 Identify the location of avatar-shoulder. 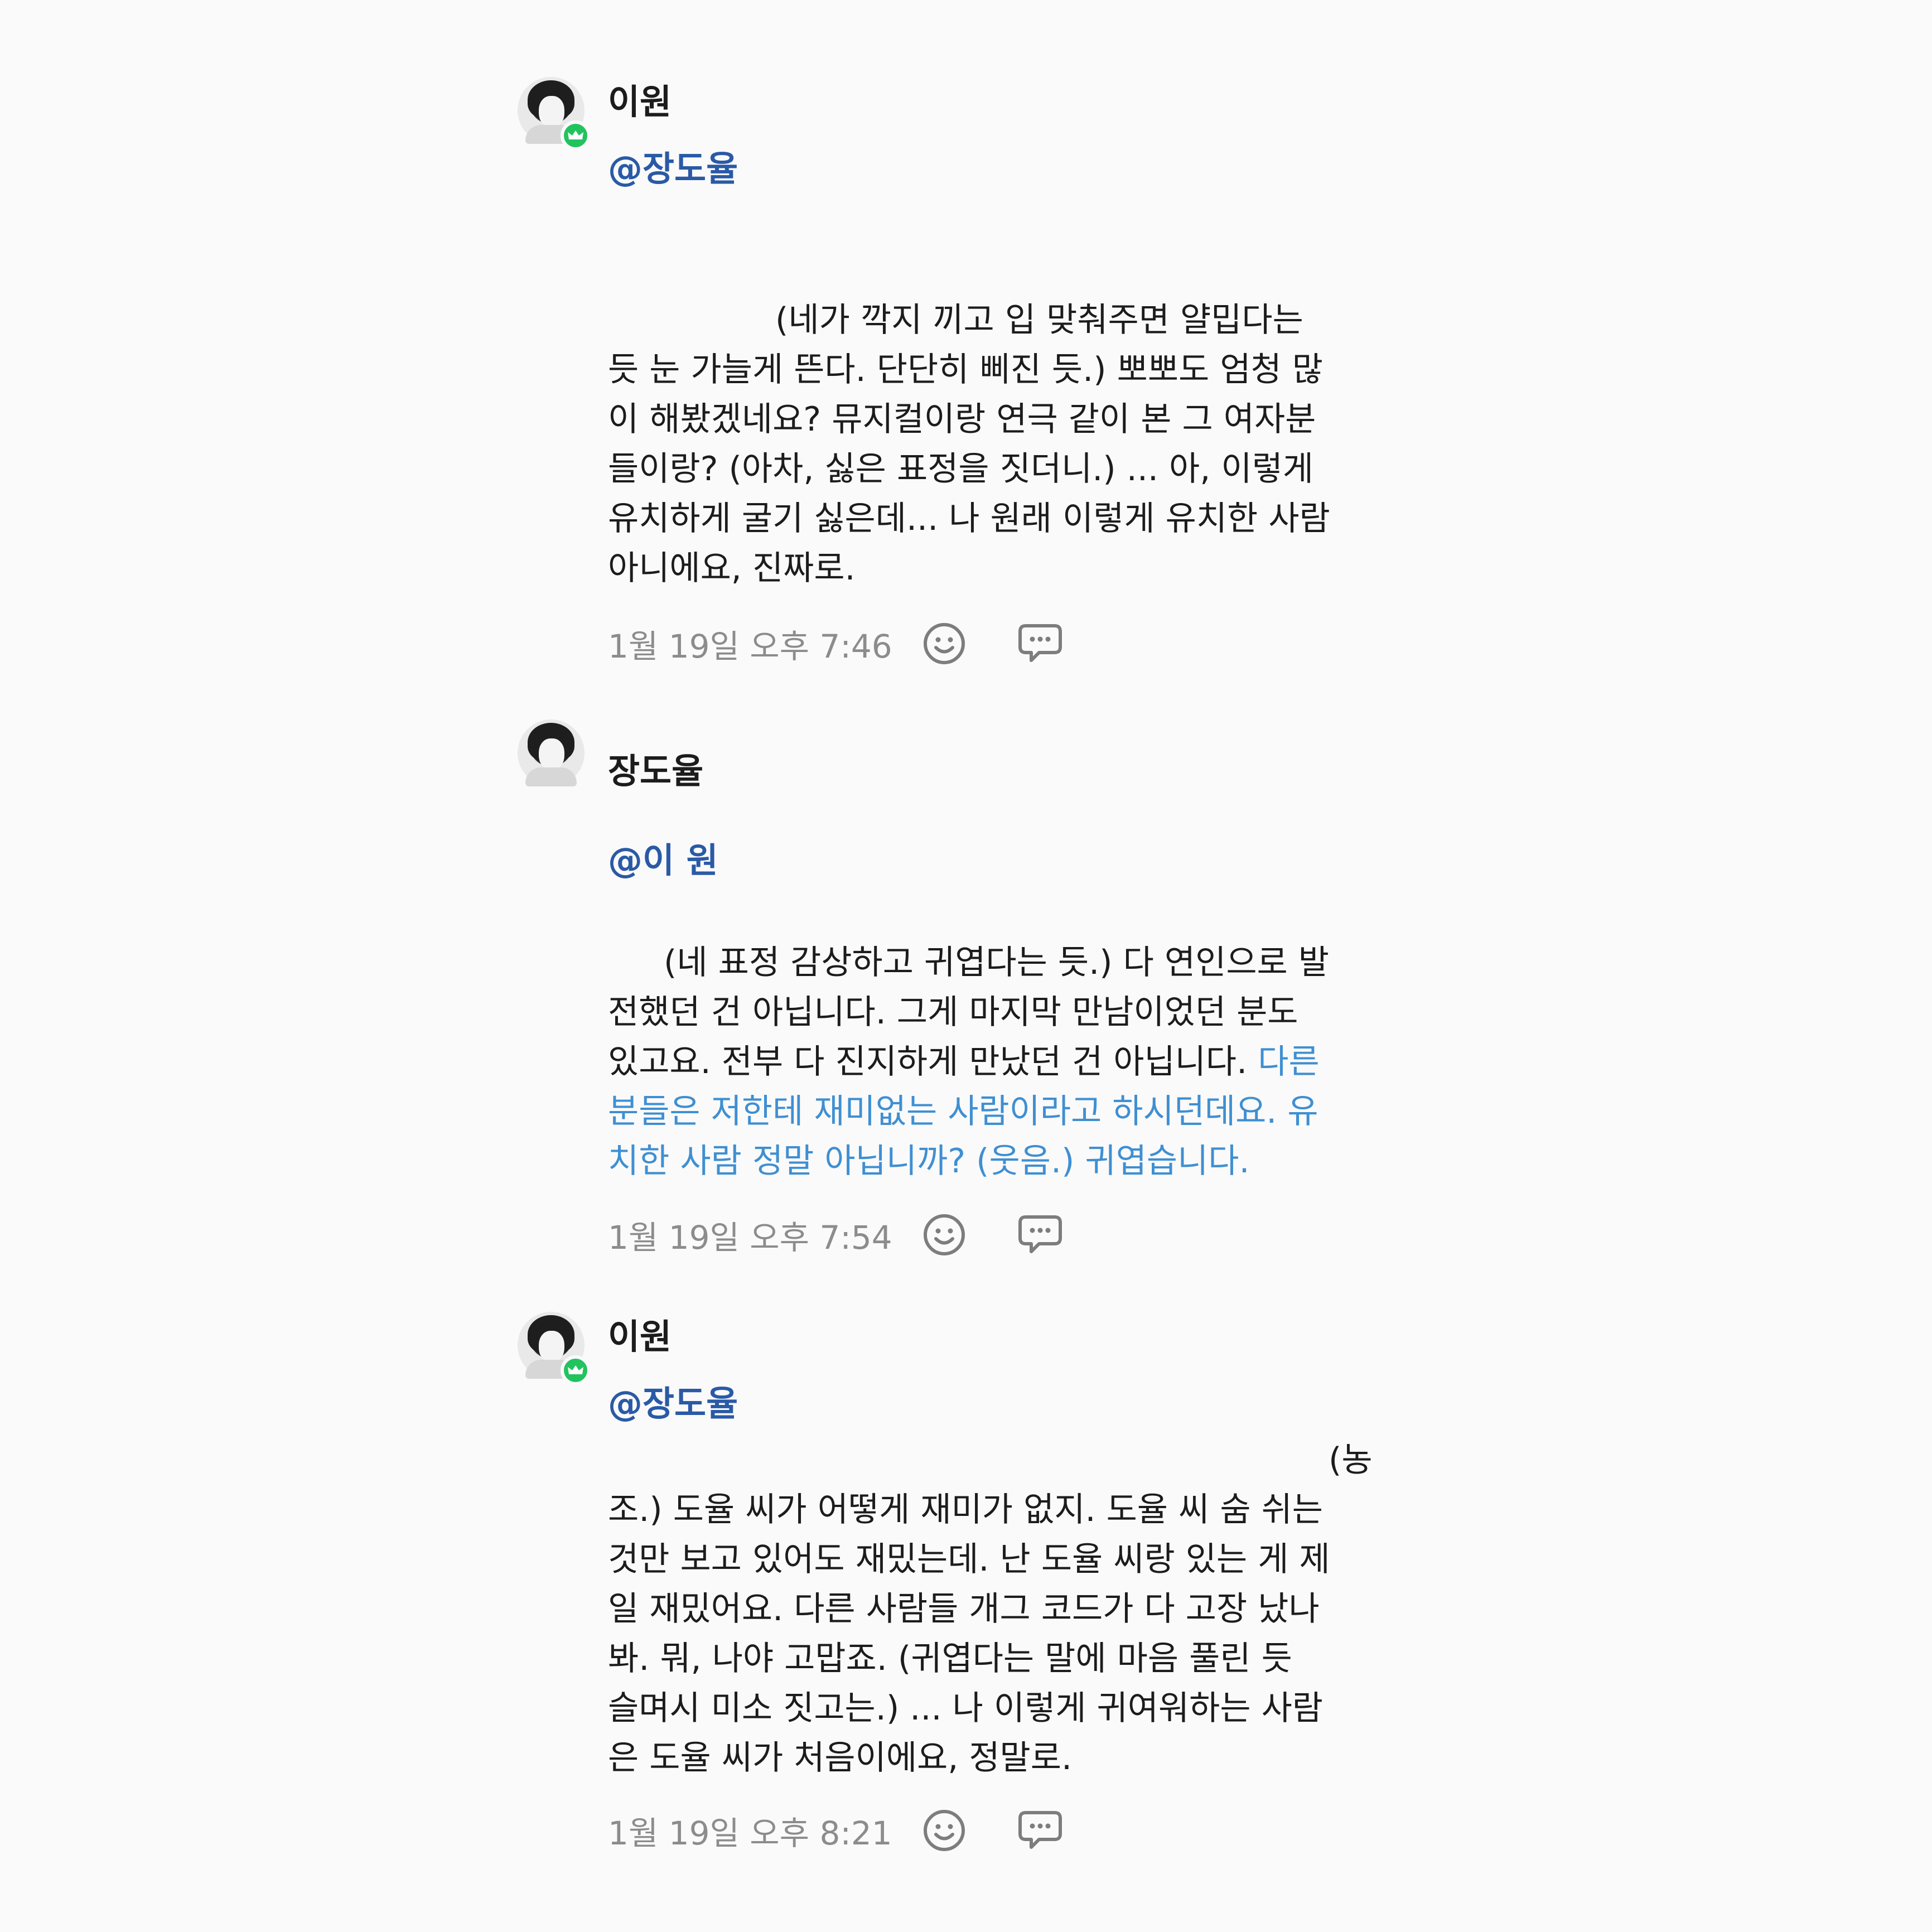
(551, 776).